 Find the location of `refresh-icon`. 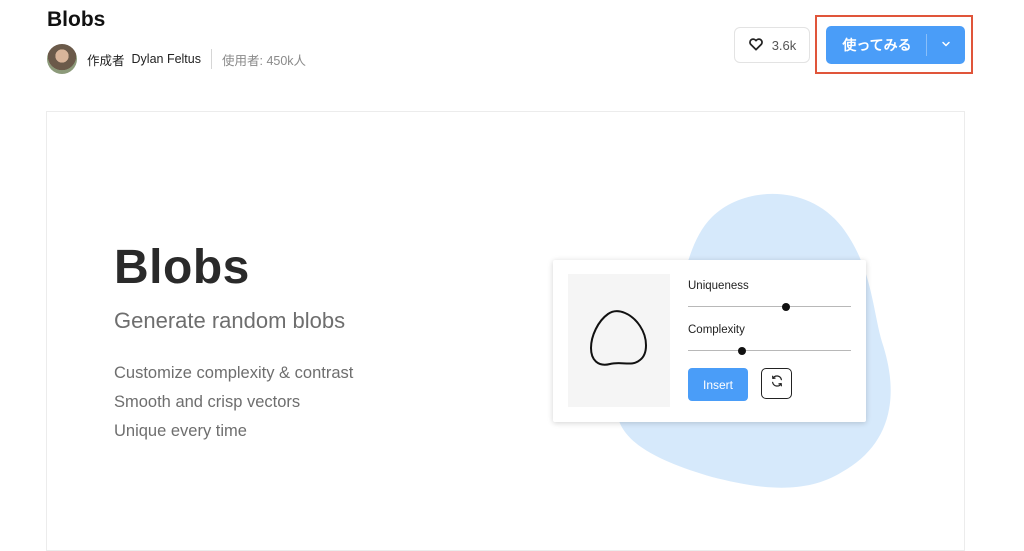

refresh-icon is located at coordinates (777, 383).